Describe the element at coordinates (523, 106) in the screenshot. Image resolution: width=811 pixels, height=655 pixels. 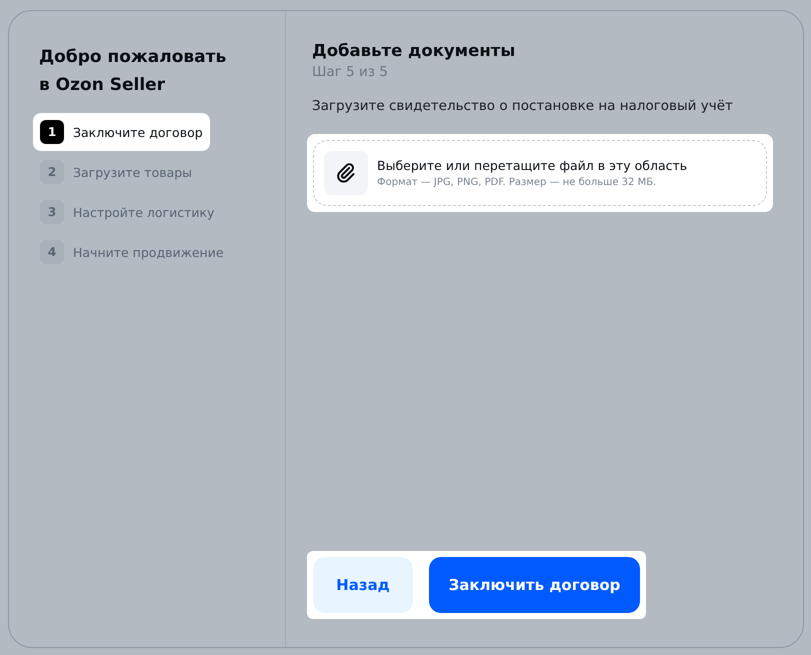
I see `instruction-text: Загрузите свидетельство о постановке на налоговый учёт` at that location.